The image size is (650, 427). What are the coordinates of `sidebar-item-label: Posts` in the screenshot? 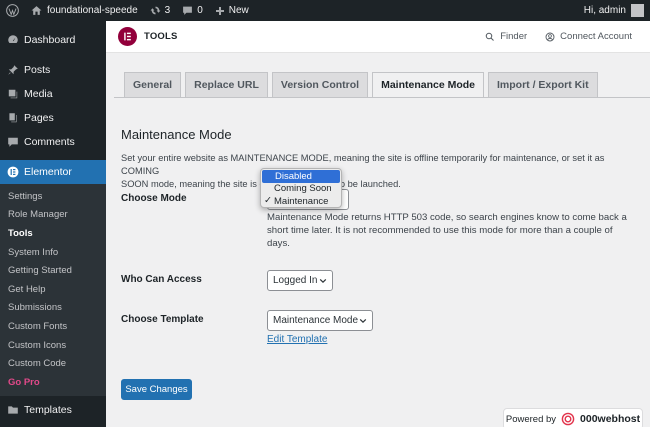 It's located at (37, 70).